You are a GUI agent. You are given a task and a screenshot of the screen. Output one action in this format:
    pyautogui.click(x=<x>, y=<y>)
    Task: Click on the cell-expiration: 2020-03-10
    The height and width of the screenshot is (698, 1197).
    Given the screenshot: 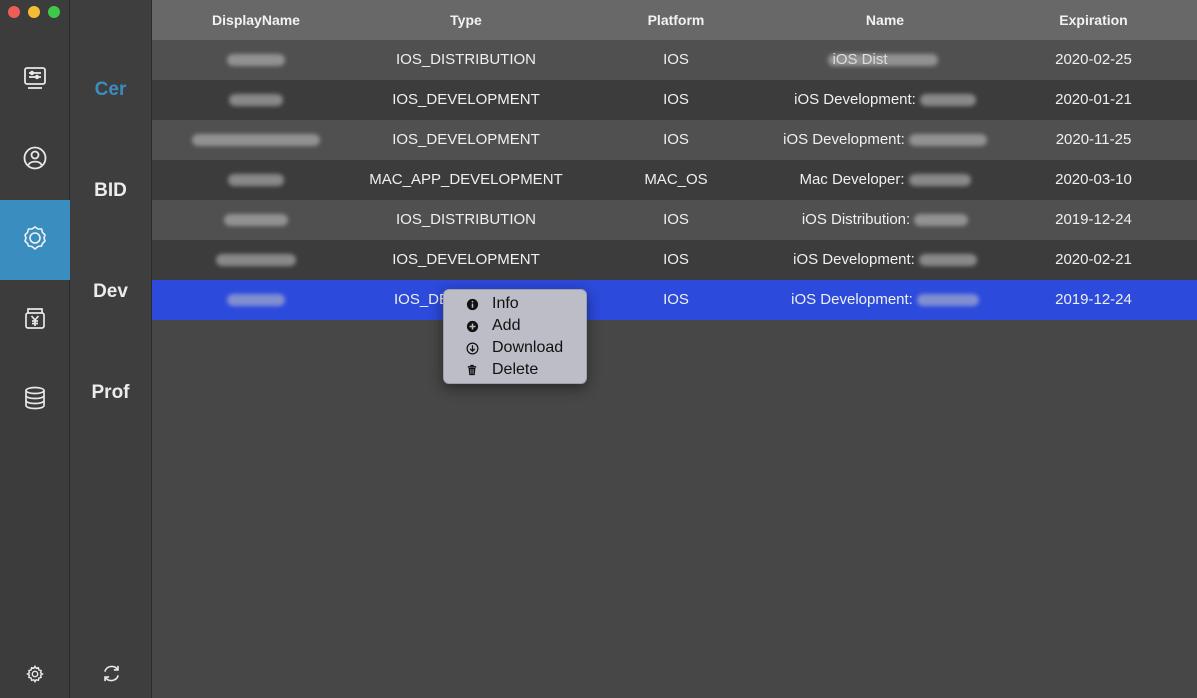 What is the action you would take?
    pyautogui.click(x=1093, y=179)
    